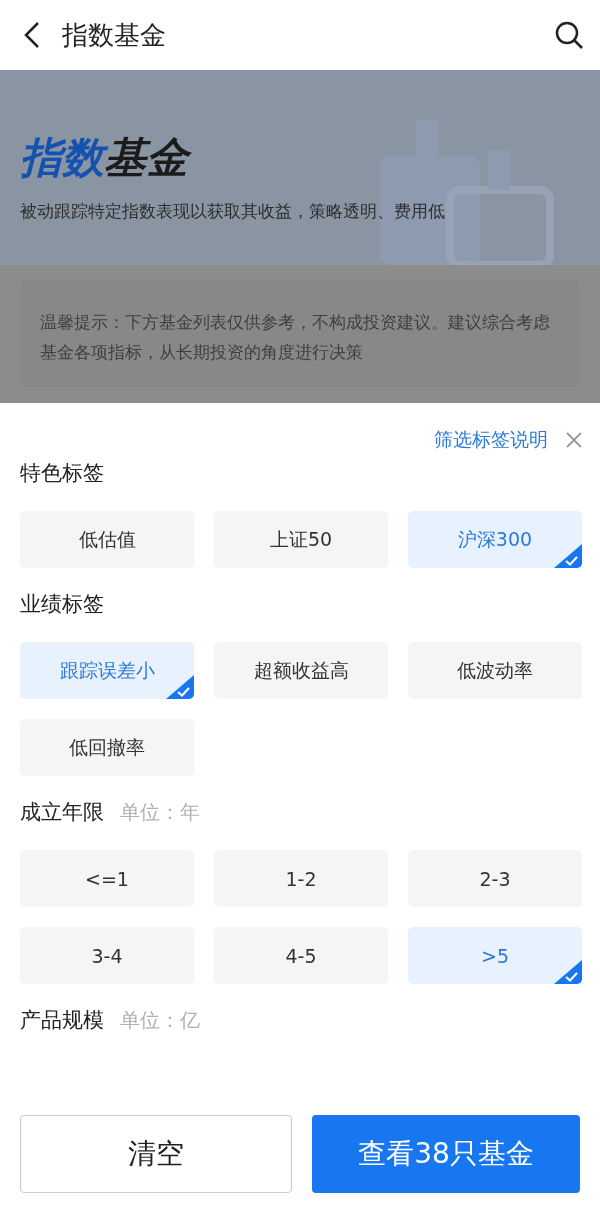  What do you see at coordinates (62, 473) in the screenshot?
I see `section-title: 特色标签` at bounding box center [62, 473].